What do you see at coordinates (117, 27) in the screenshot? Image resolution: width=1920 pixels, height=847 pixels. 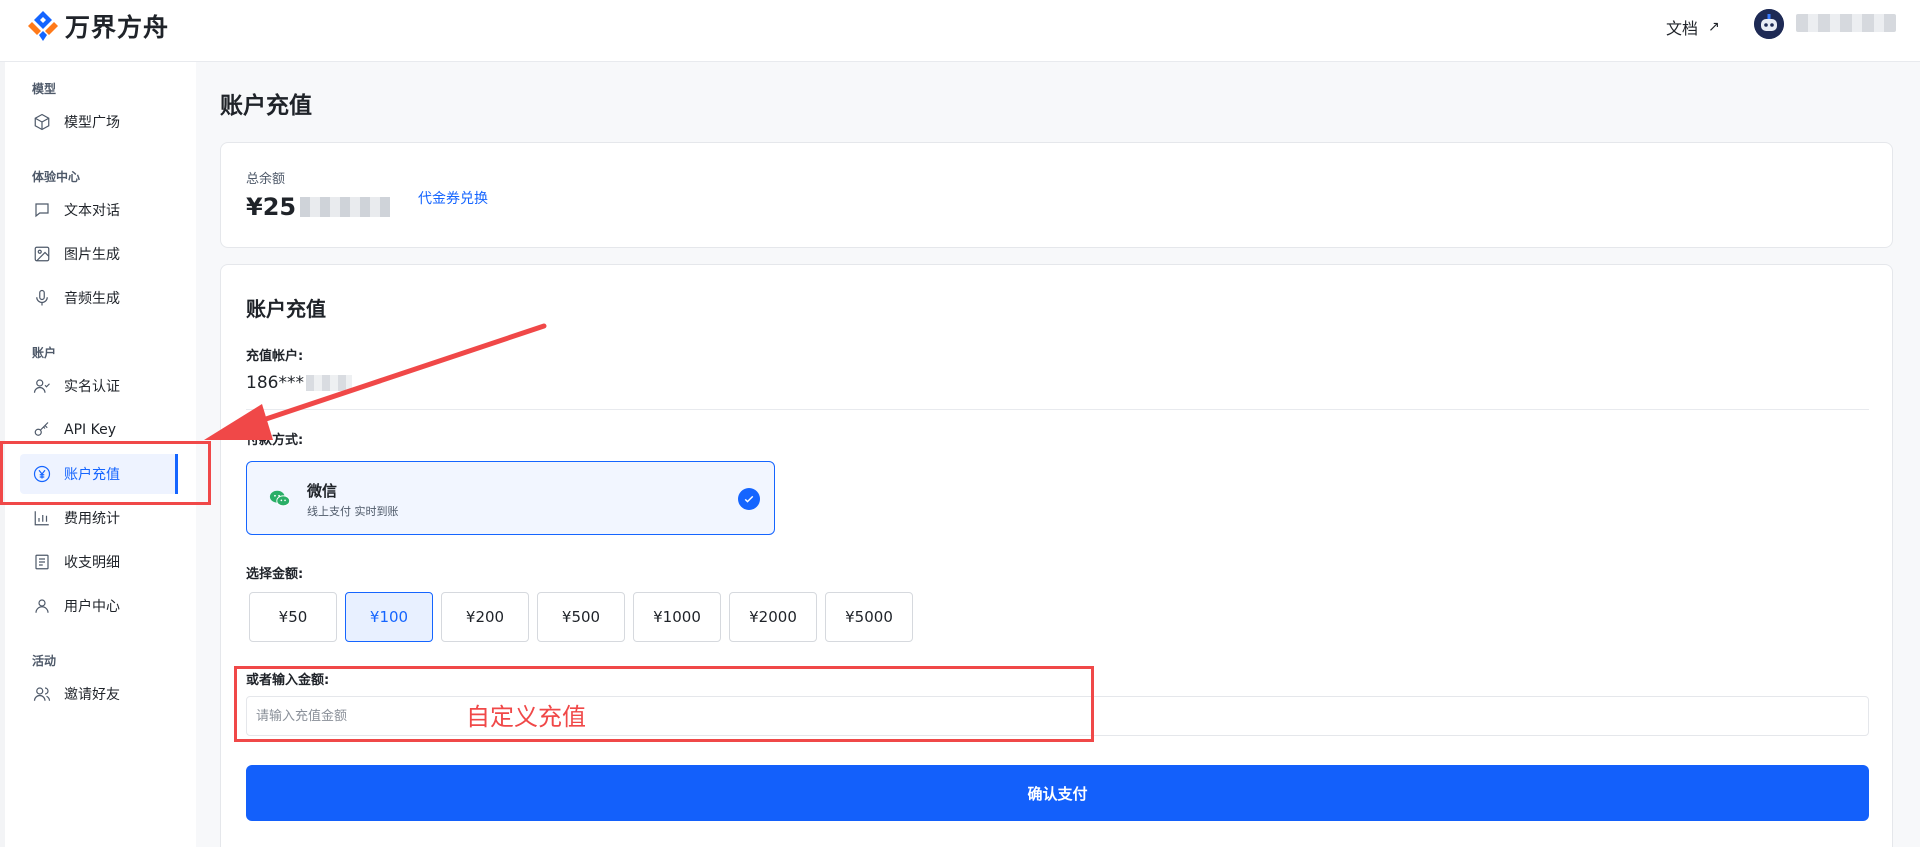 I see `brand-name: 万界方舟` at bounding box center [117, 27].